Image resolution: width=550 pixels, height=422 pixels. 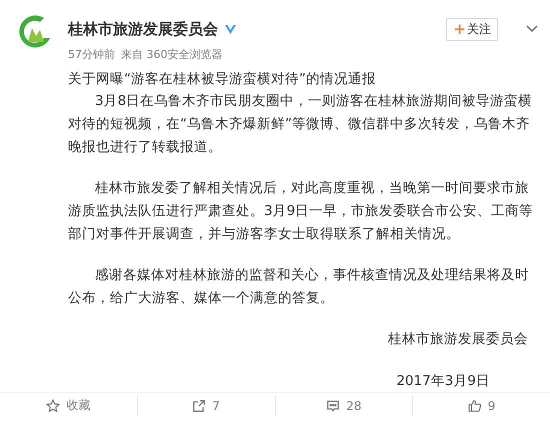 I want to click on star-icon, so click(x=53, y=405).